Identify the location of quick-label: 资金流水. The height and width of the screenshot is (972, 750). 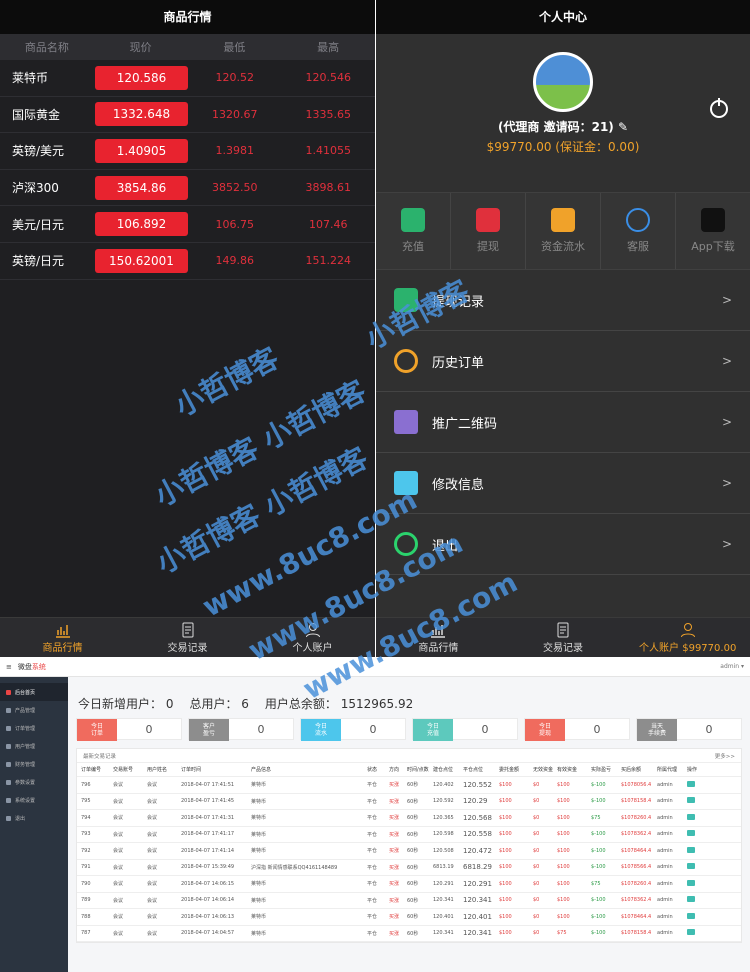
(563, 246).